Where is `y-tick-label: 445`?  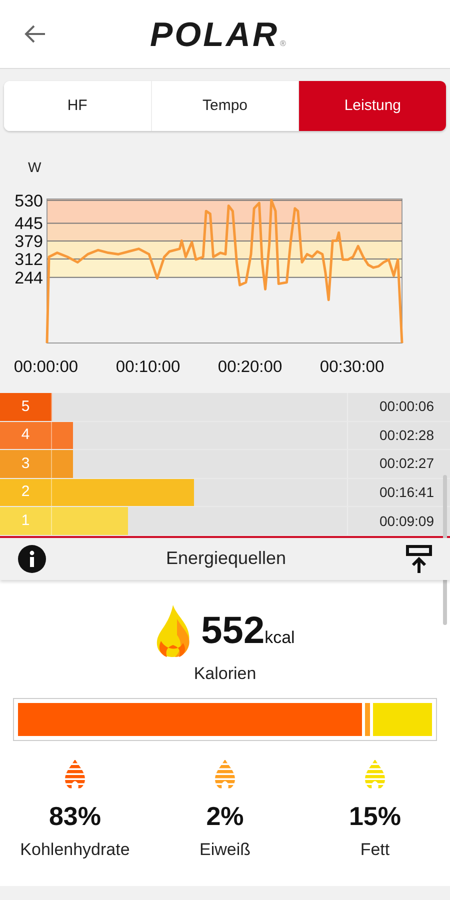
y-tick-label: 445 is located at coordinates (28, 224).